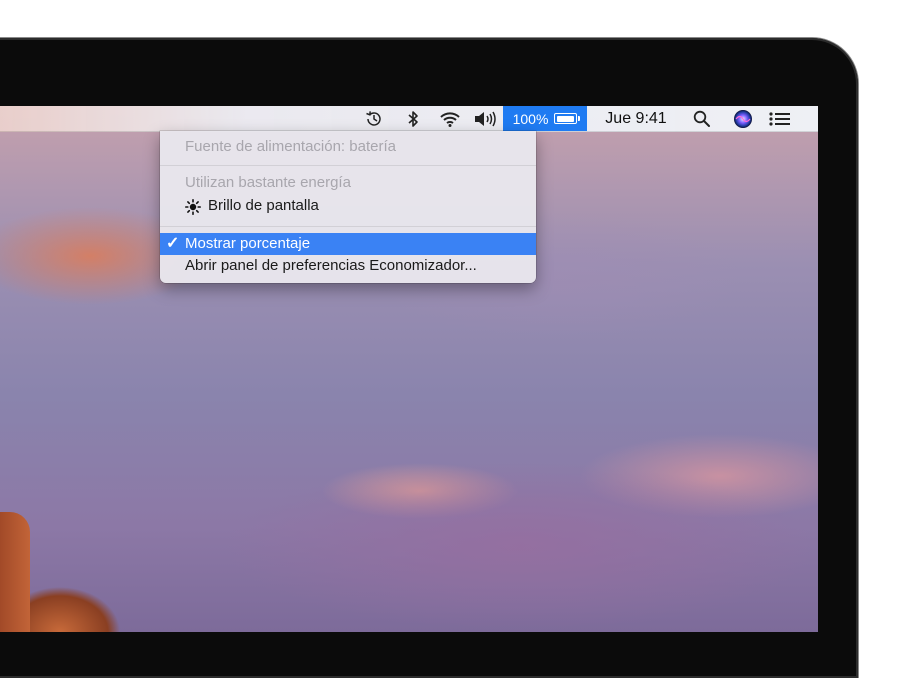 Image resolution: width=900 pixels, height=678 pixels. Describe the element at coordinates (485, 118) in the screenshot. I see `volume-icon` at that location.